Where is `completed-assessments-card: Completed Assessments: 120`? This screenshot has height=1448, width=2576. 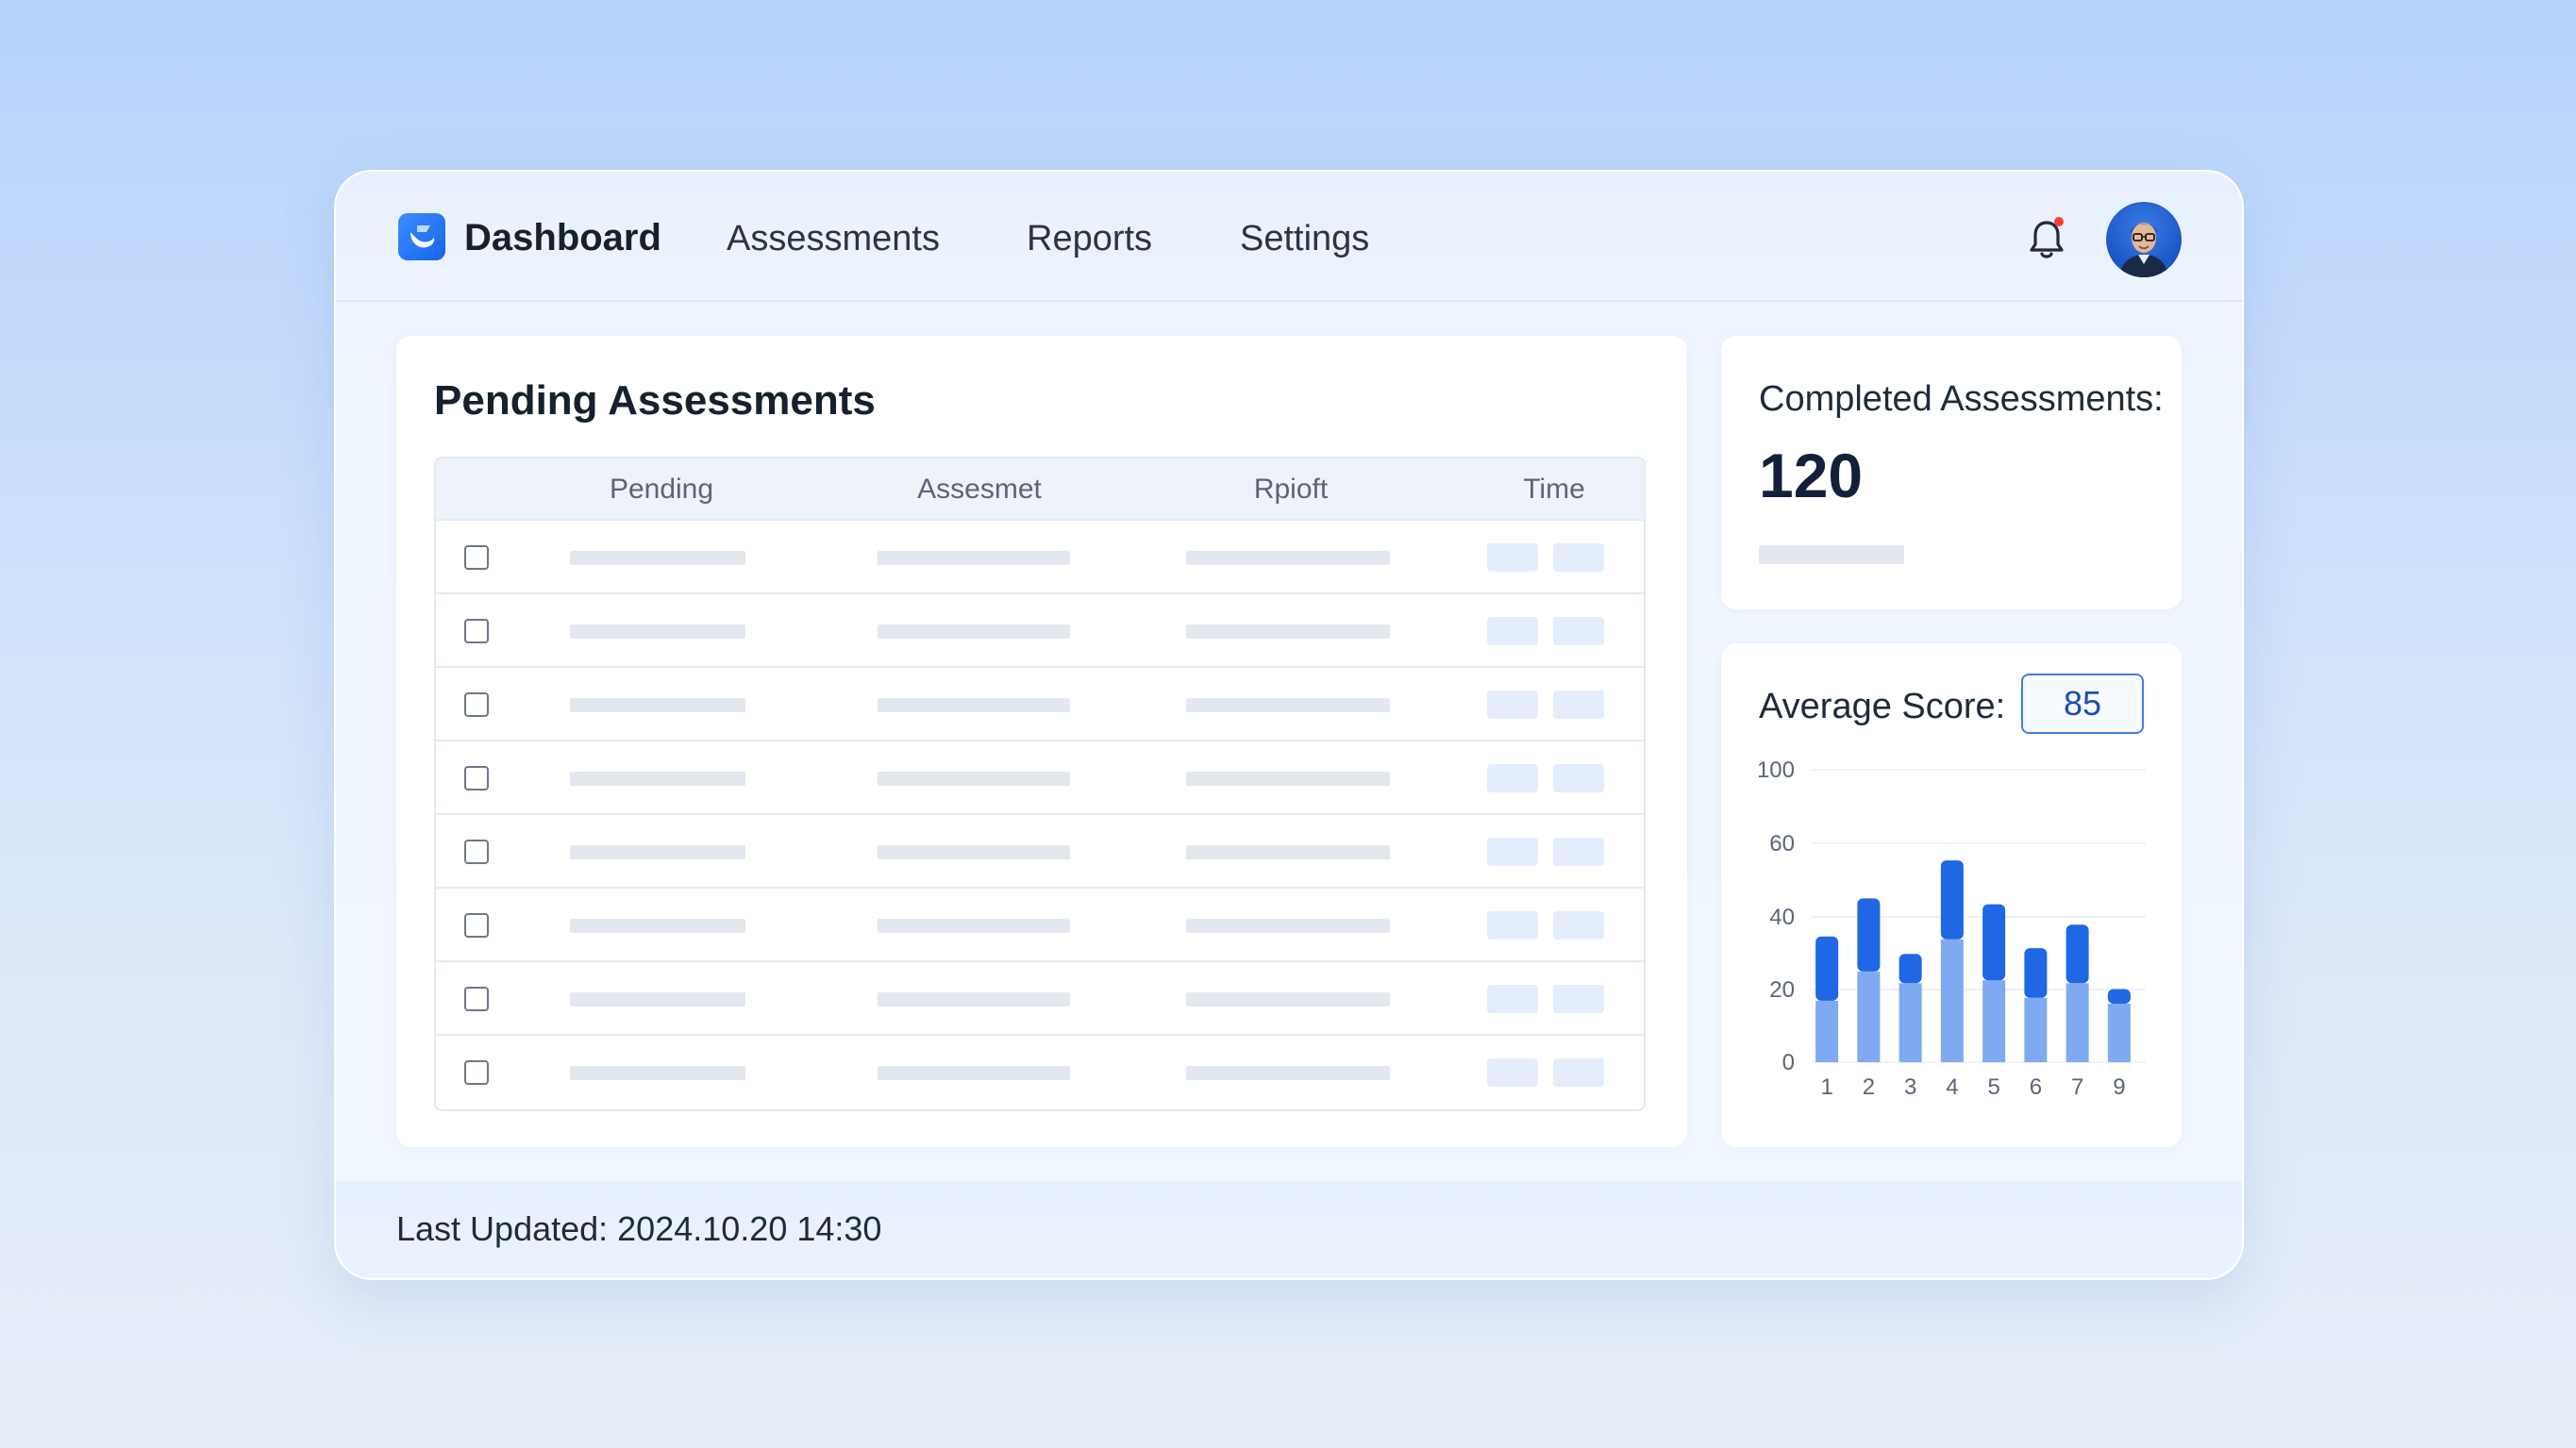 completed-assessments-card: Completed Assessments: 120 is located at coordinates (1951, 472).